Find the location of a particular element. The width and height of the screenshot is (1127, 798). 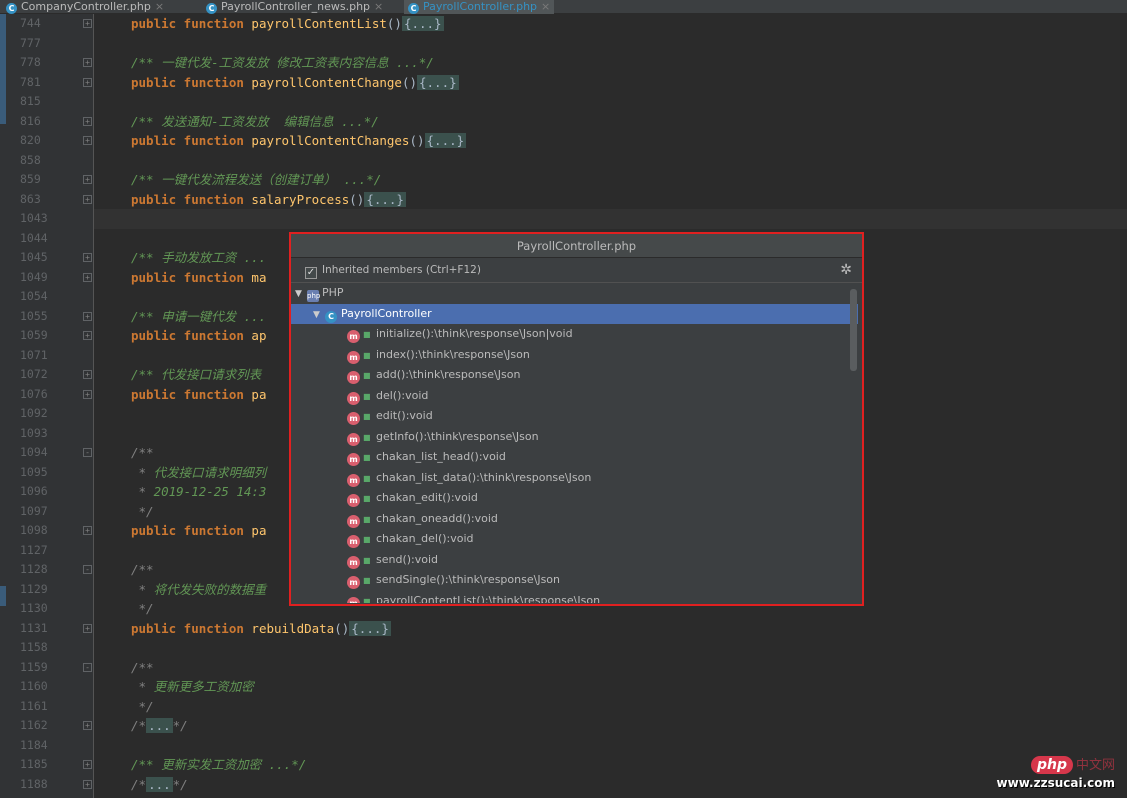

code-line: 1043 is located at coordinates (563, 219).